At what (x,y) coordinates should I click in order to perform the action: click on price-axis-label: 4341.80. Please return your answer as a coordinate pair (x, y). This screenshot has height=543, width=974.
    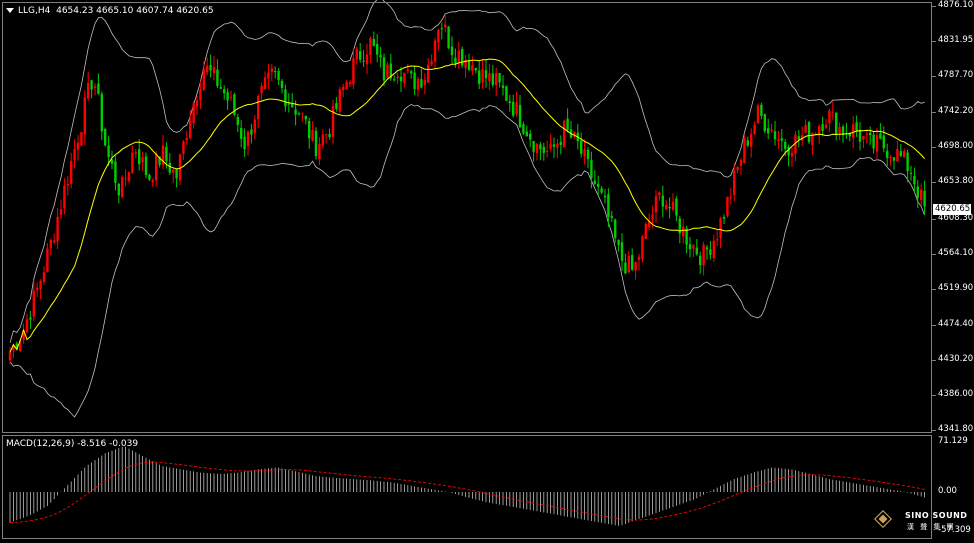
    Looking at the image, I should click on (956, 429).